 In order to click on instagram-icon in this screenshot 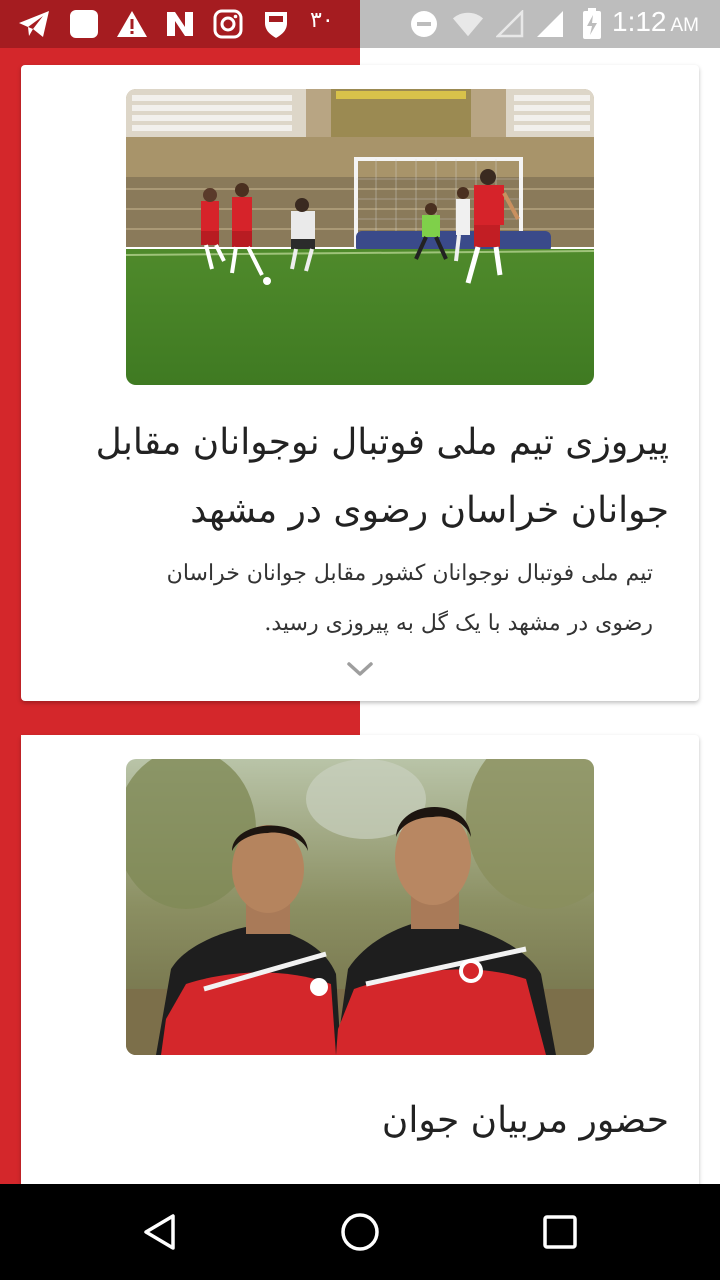, I will do `click(228, 24)`.